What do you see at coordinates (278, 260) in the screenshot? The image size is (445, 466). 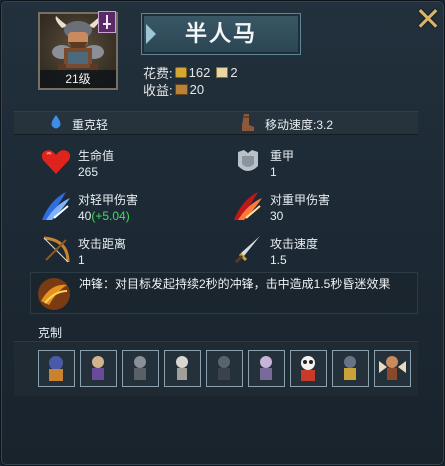 I see `attack-speed-value: 1.5` at bounding box center [278, 260].